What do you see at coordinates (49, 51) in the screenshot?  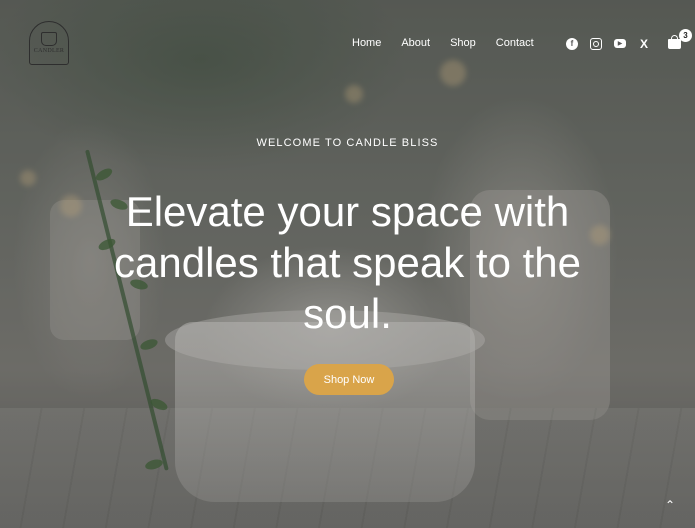 I see `logo-text: CANDLER` at bounding box center [49, 51].